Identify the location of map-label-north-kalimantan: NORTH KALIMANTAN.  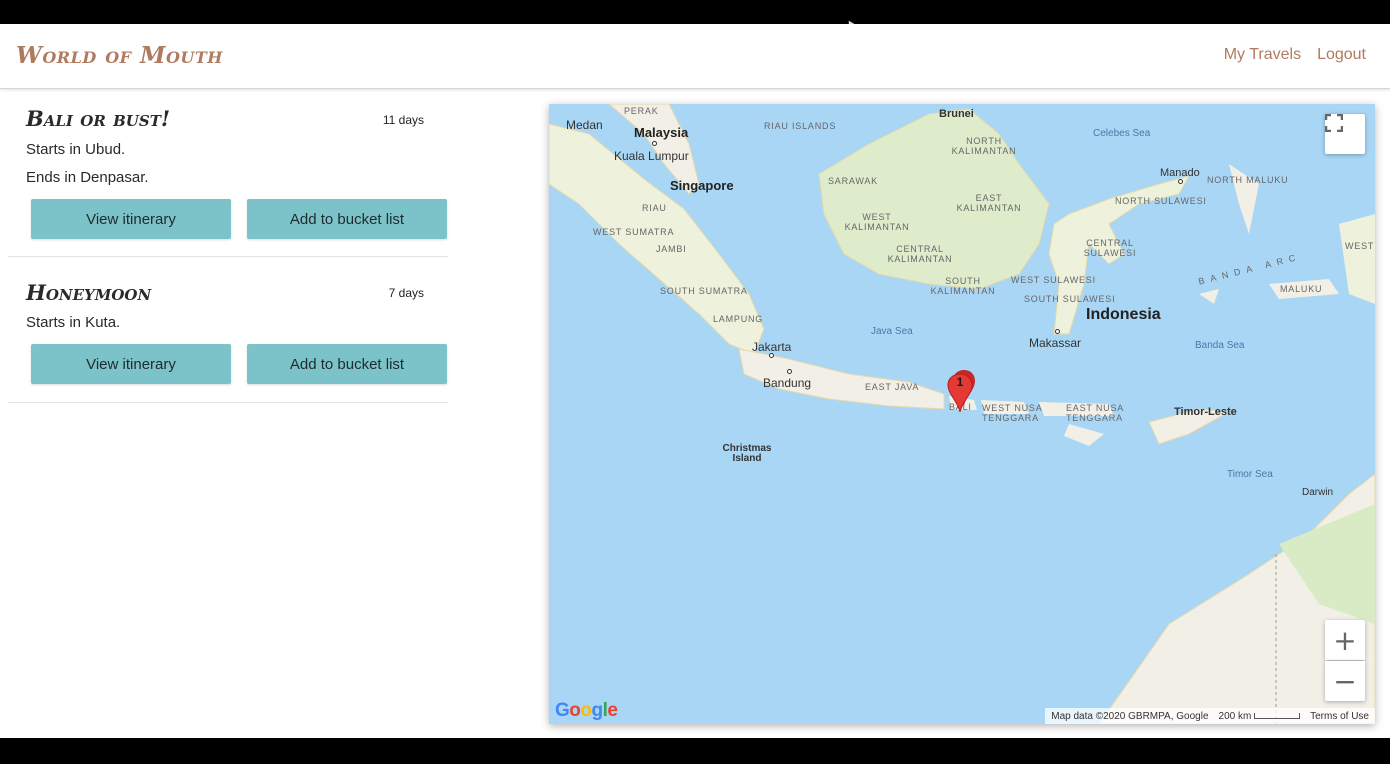
(984, 146).